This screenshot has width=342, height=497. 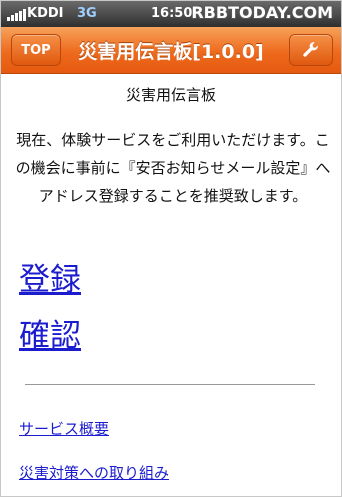 What do you see at coordinates (50, 276) in the screenshot?
I see `register-link: 登録` at bounding box center [50, 276].